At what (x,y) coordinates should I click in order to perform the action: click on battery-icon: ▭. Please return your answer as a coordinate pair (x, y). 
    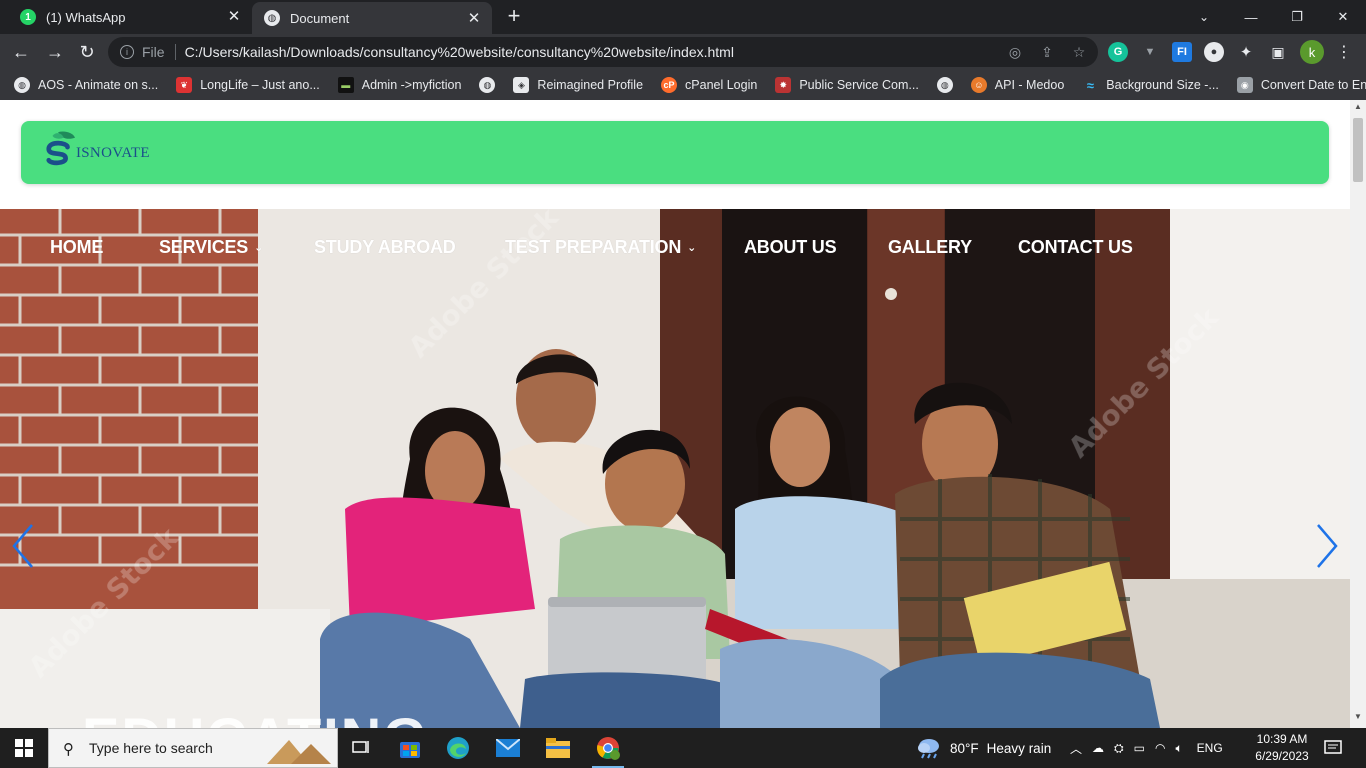
    Looking at the image, I should click on (1139, 748).